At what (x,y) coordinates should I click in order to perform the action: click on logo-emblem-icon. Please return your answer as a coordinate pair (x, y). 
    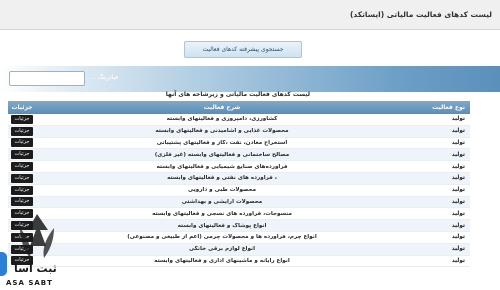
    Looking at the image, I should click on (37, 236).